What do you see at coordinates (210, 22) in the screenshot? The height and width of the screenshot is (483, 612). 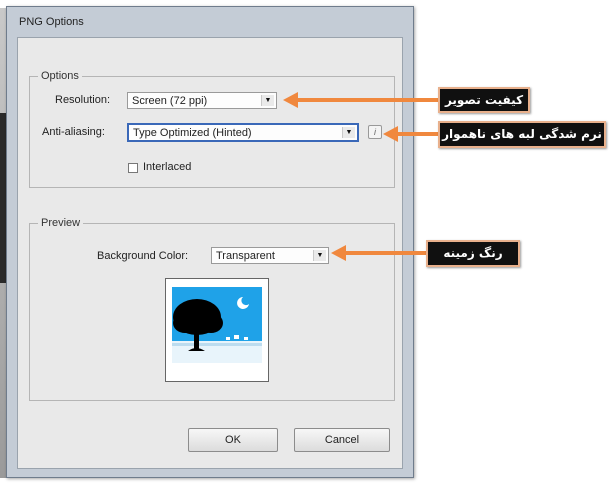 I see `title-bar: PNG Options` at bounding box center [210, 22].